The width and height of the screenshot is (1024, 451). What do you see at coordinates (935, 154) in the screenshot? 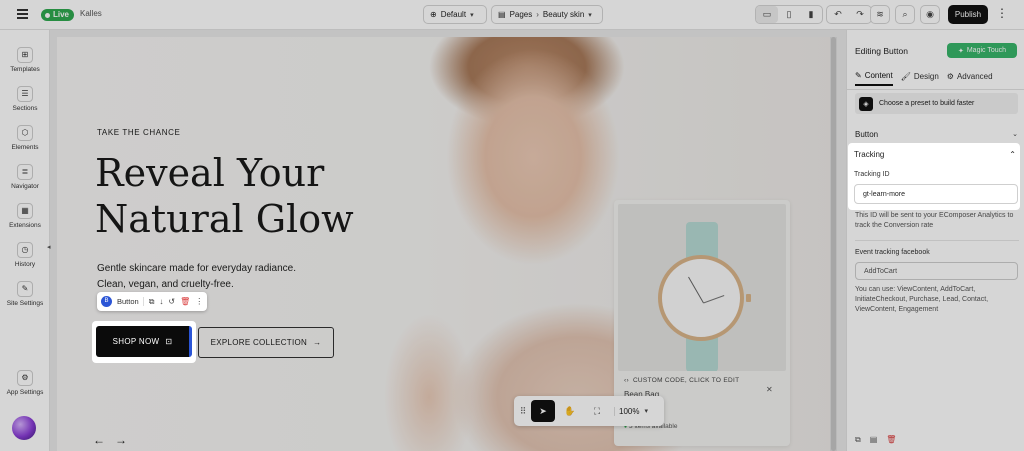
I see `accordion-tracking: Tracking ⌃` at bounding box center [935, 154].